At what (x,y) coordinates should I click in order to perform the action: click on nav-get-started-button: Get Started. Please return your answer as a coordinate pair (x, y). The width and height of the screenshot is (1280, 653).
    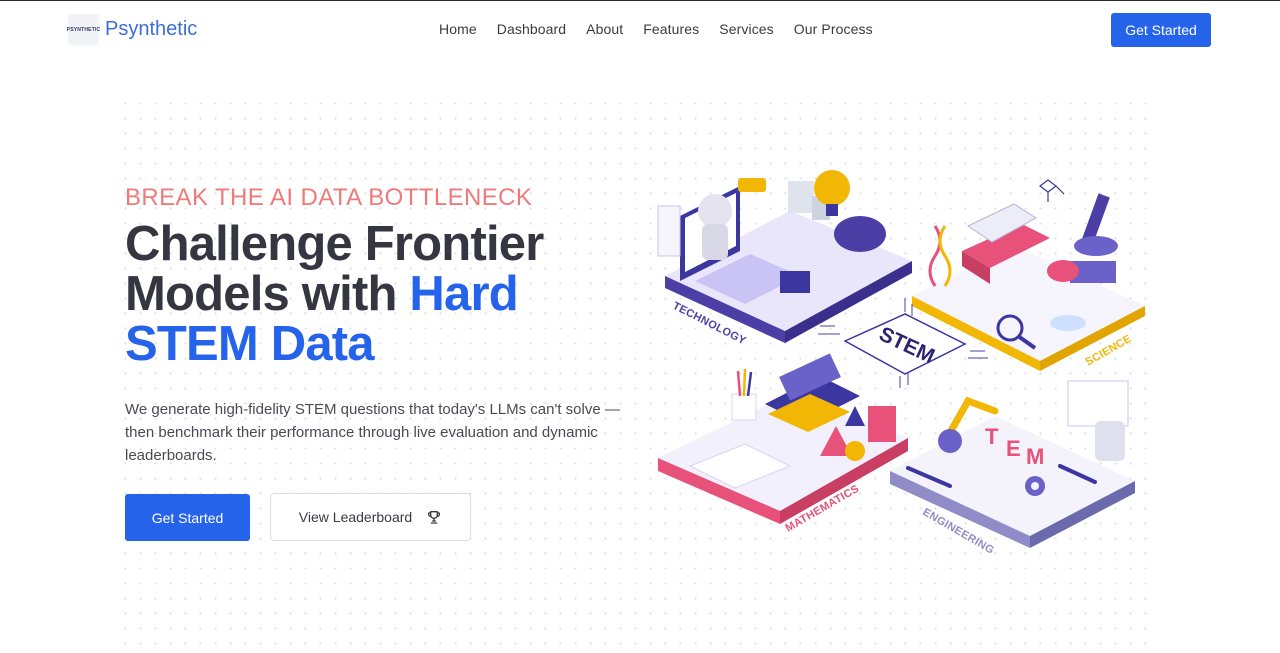
    Looking at the image, I should click on (1161, 30).